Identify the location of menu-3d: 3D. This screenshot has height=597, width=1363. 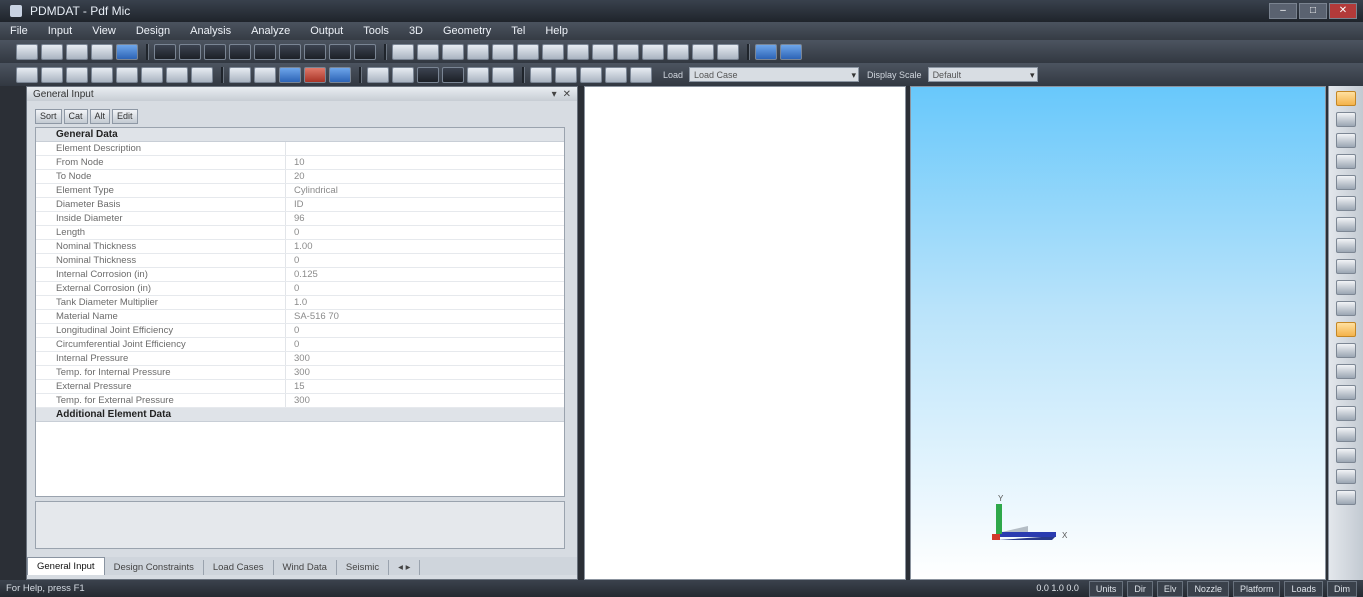
(416, 31).